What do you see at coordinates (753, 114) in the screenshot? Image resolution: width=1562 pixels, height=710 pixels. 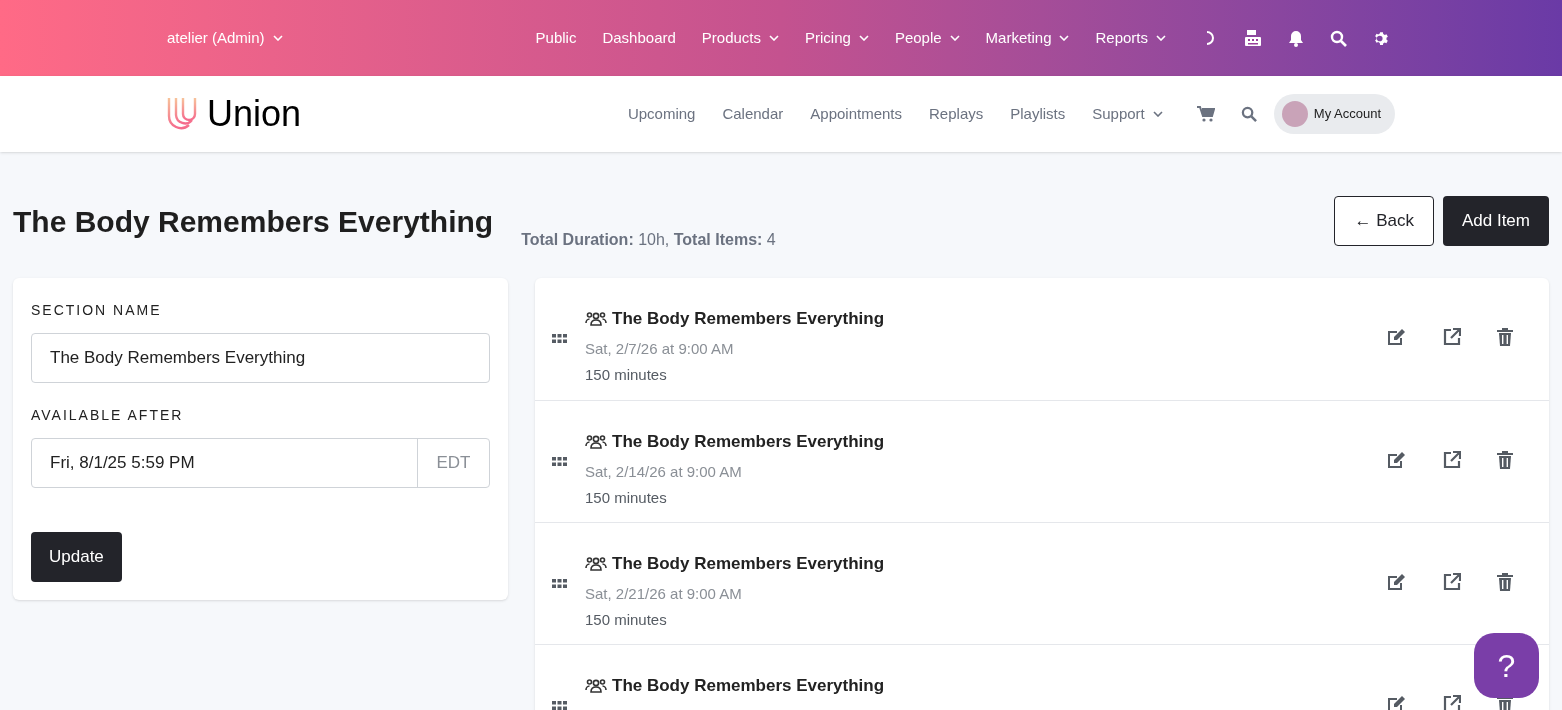 I see `site-nav-link: Calendar` at bounding box center [753, 114].